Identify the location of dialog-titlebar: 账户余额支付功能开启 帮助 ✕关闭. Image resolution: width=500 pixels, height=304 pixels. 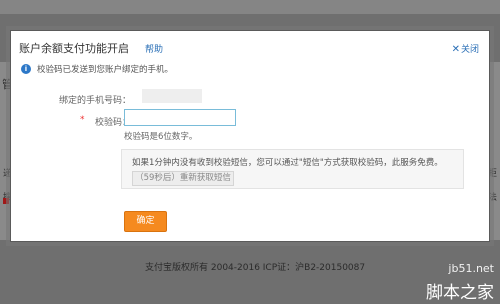
(250, 45).